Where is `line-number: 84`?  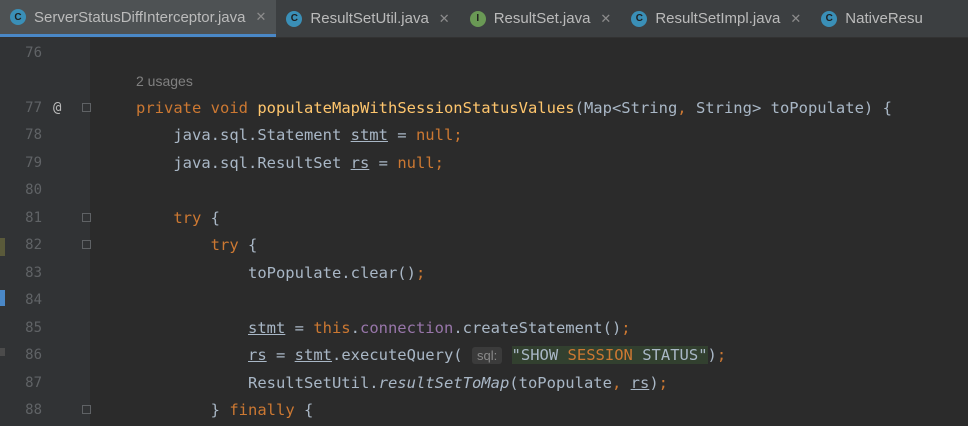
line-number: 84 is located at coordinates (33, 300).